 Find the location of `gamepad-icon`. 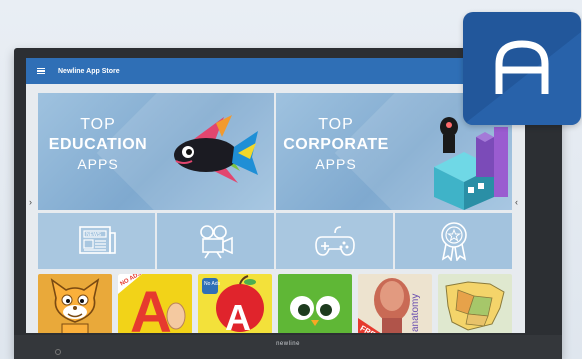

gamepad-icon is located at coordinates (334, 241).